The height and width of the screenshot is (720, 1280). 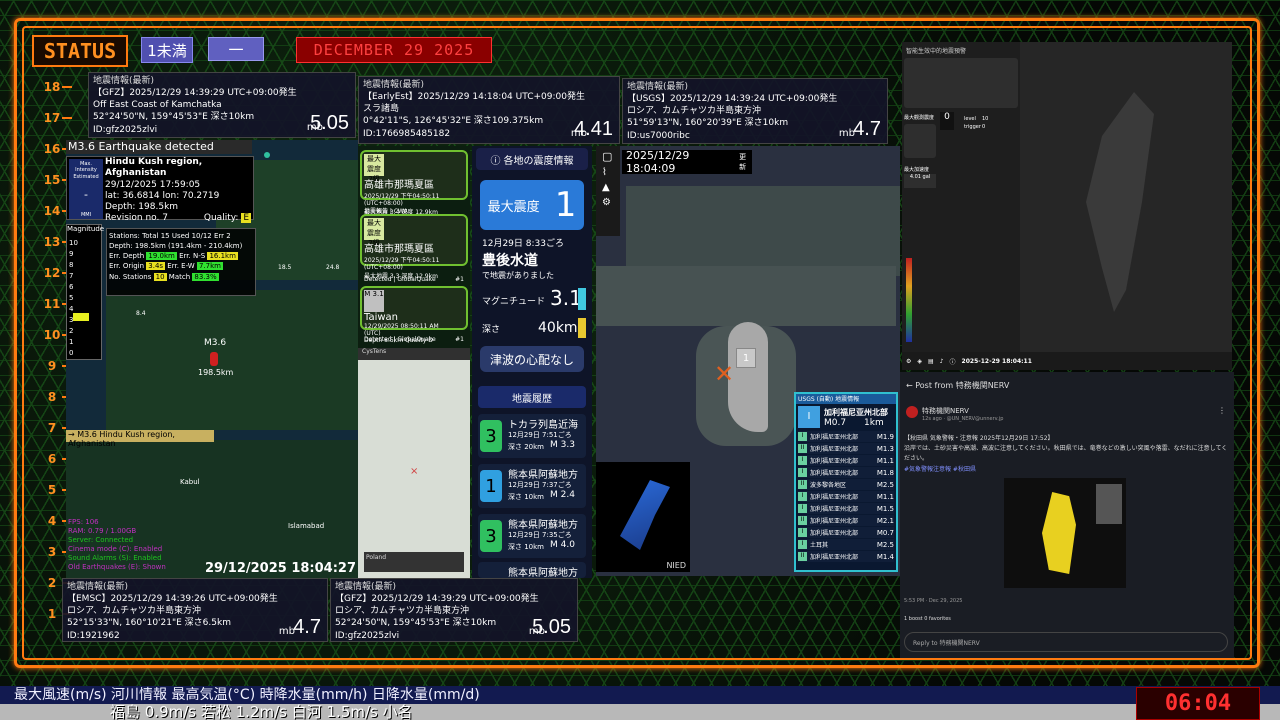 What do you see at coordinates (1109, 504) in the screenshot?
I see `legend-block` at bounding box center [1109, 504].